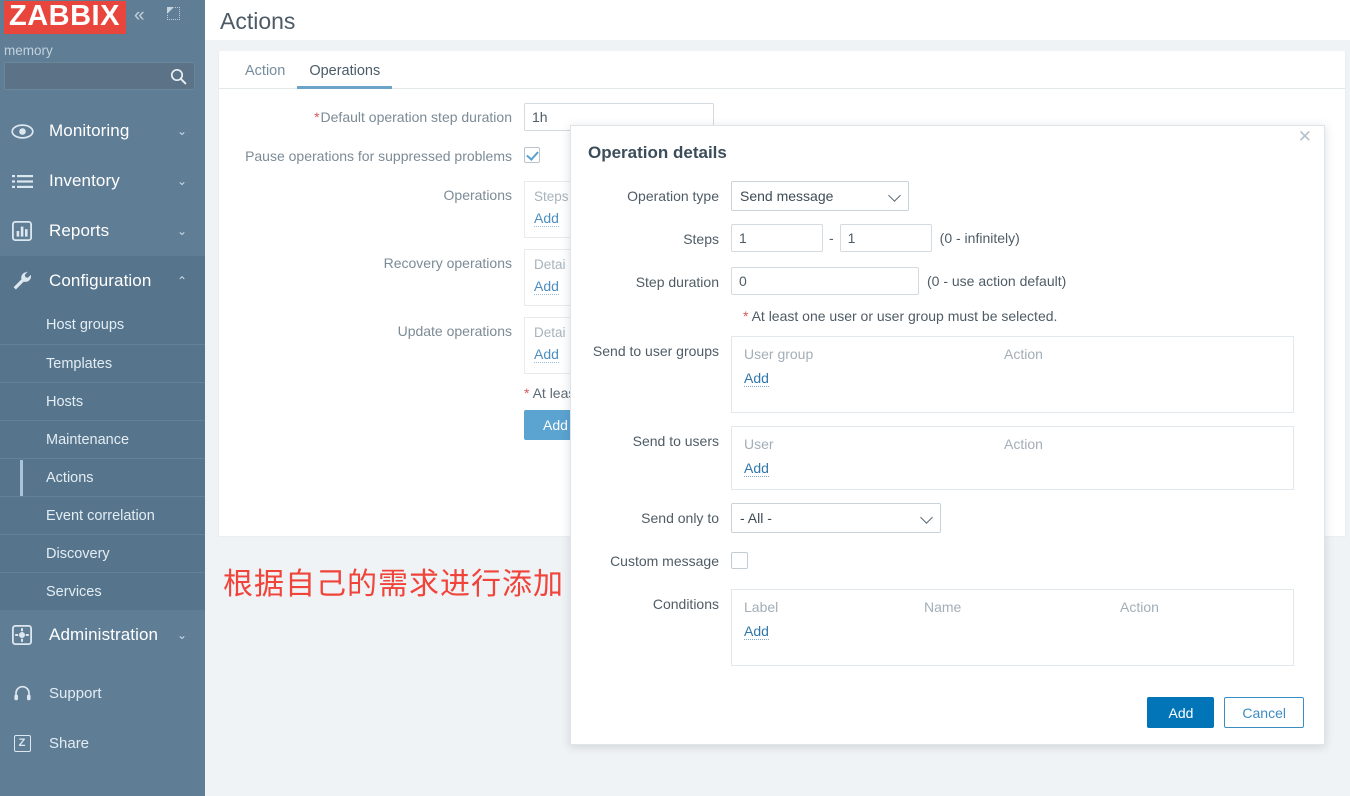 The image size is (1350, 796). Describe the element at coordinates (22, 693) in the screenshot. I see `headset-icon` at that location.